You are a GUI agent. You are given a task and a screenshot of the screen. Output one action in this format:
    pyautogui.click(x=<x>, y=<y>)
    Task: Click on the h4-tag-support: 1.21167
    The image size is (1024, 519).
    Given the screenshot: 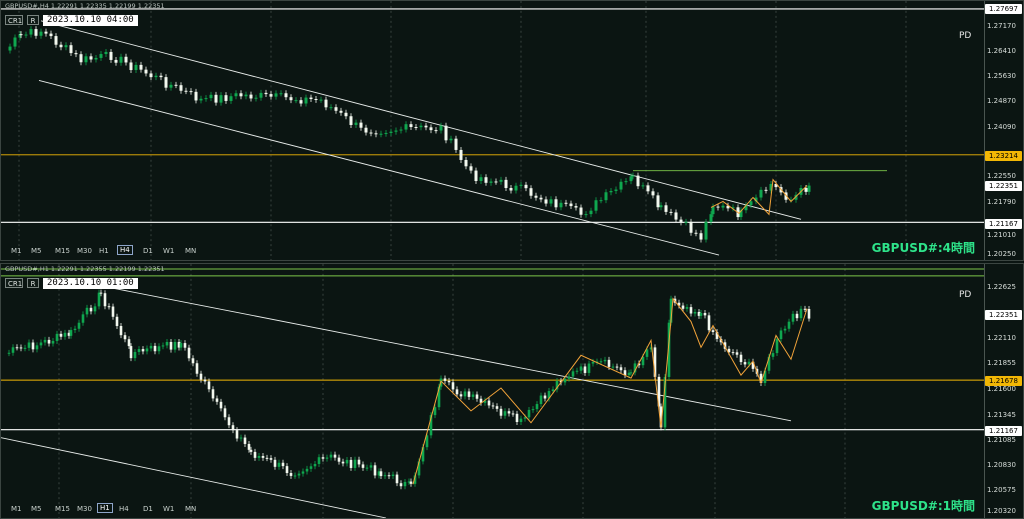 What is the action you would take?
    pyautogui.click(x=1003, y=224)
    